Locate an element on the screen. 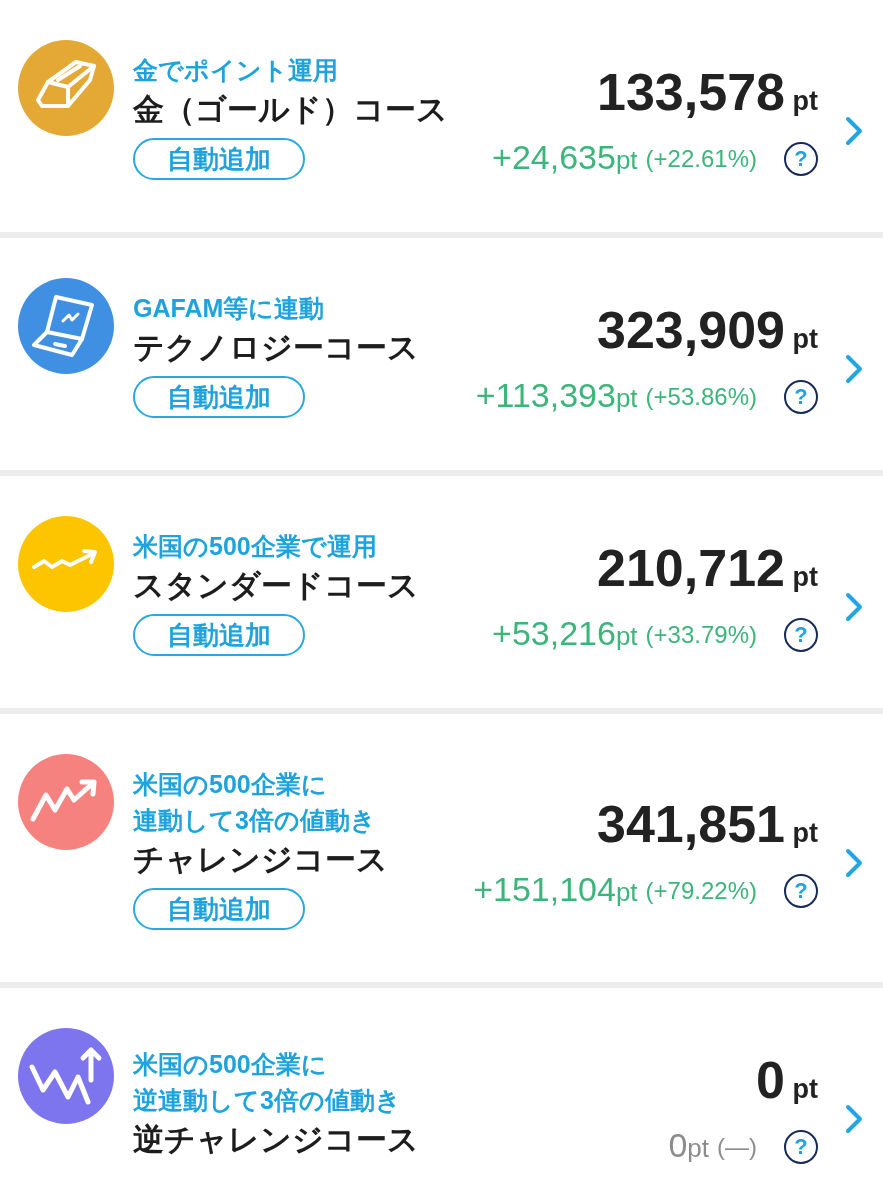 The image size is (883, 1200). course-name: 逆チャレンジコース is located at coordinates (276, 1140).